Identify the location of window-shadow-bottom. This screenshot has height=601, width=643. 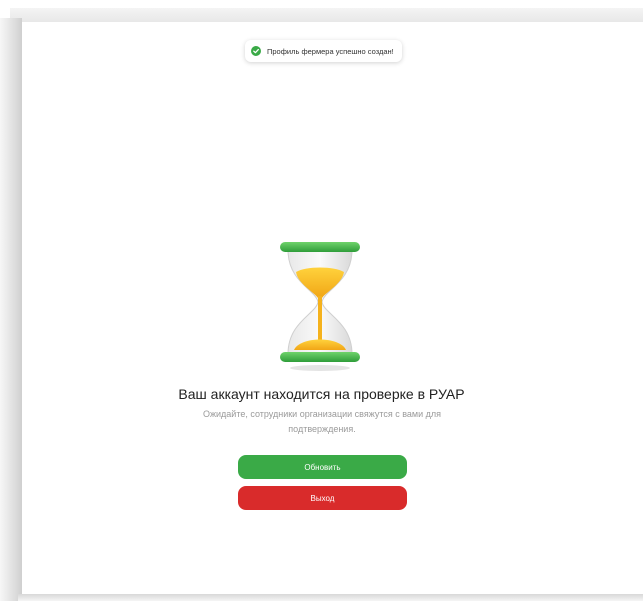
(330, 597).